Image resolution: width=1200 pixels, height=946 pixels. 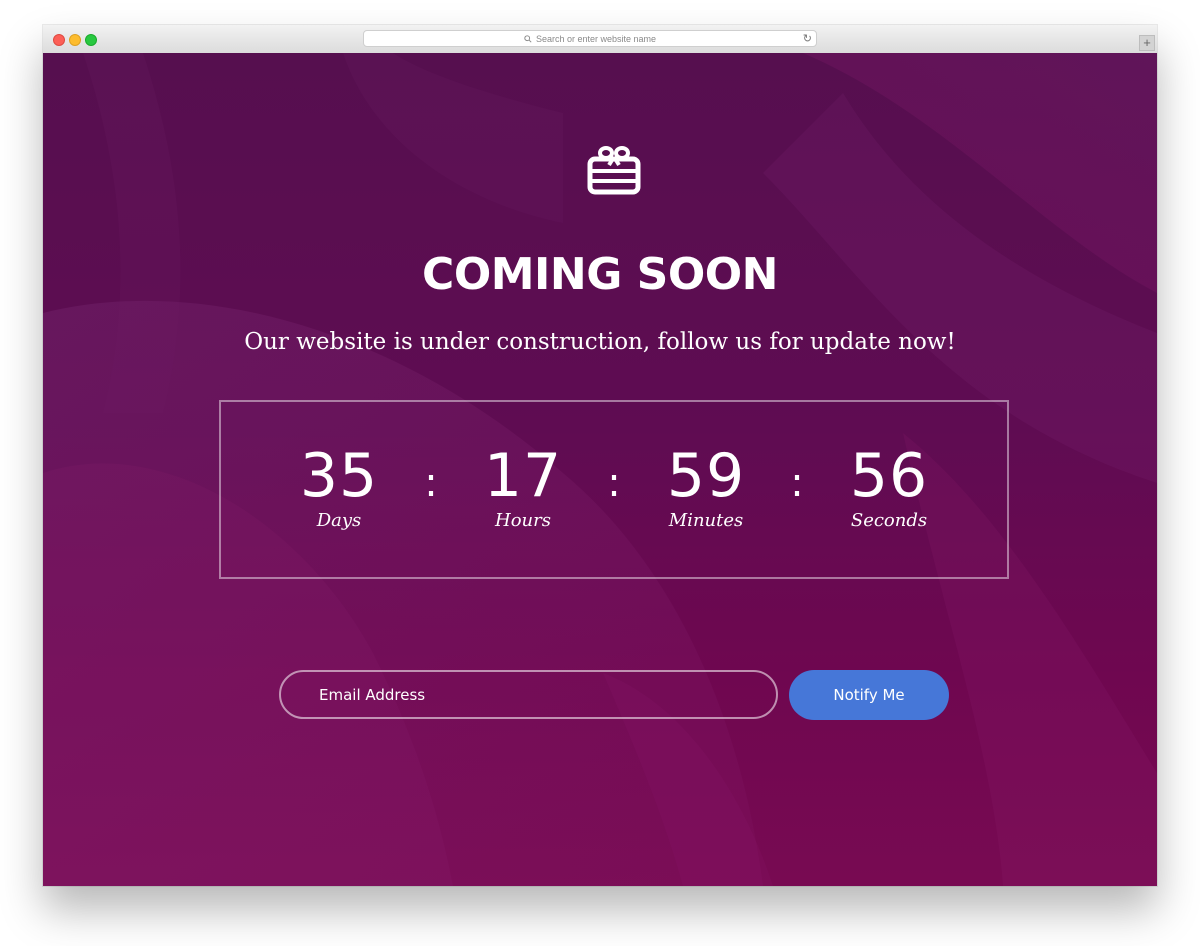 What do you see at coordinates (91, 40) in the screenshot?
I see `maximize-window-button` at bounding box center [91, 40].